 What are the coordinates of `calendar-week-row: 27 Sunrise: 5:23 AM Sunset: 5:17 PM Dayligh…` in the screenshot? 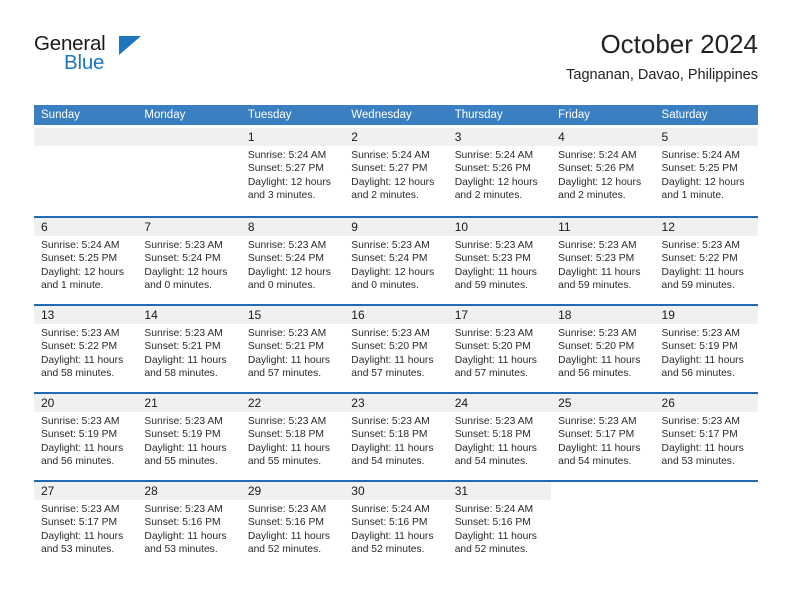 It's located at (396, 524).